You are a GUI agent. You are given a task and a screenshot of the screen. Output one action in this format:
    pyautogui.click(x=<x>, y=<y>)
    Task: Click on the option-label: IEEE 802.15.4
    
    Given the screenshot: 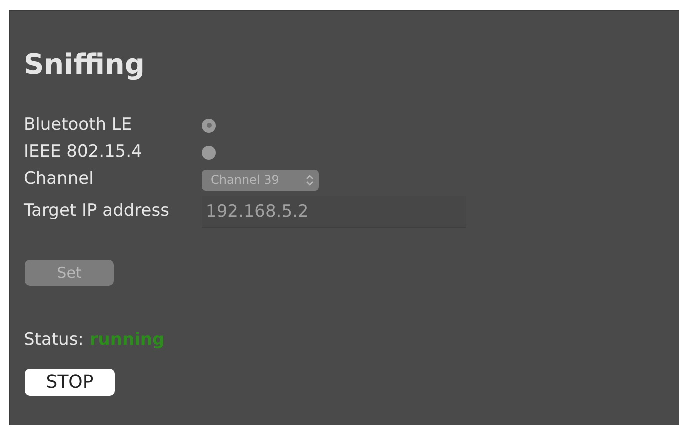 What is the action you would take?
    pyautogui.click(x=84, y=152)
    